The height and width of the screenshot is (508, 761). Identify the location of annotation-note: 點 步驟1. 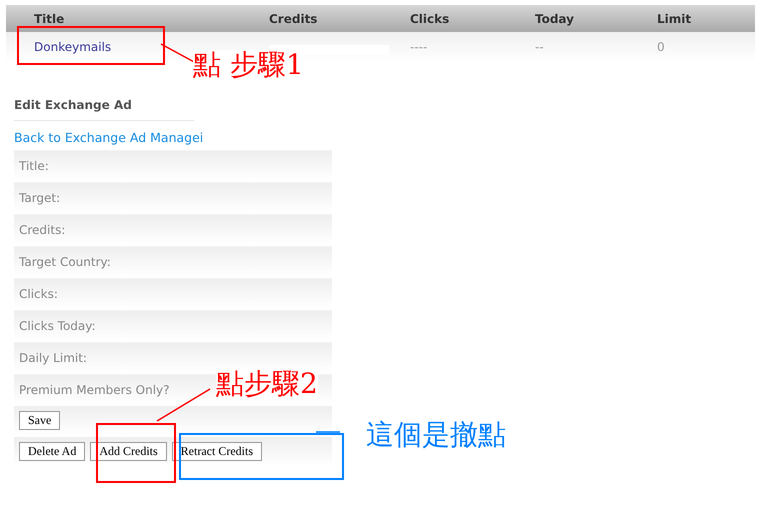
(248, 65).